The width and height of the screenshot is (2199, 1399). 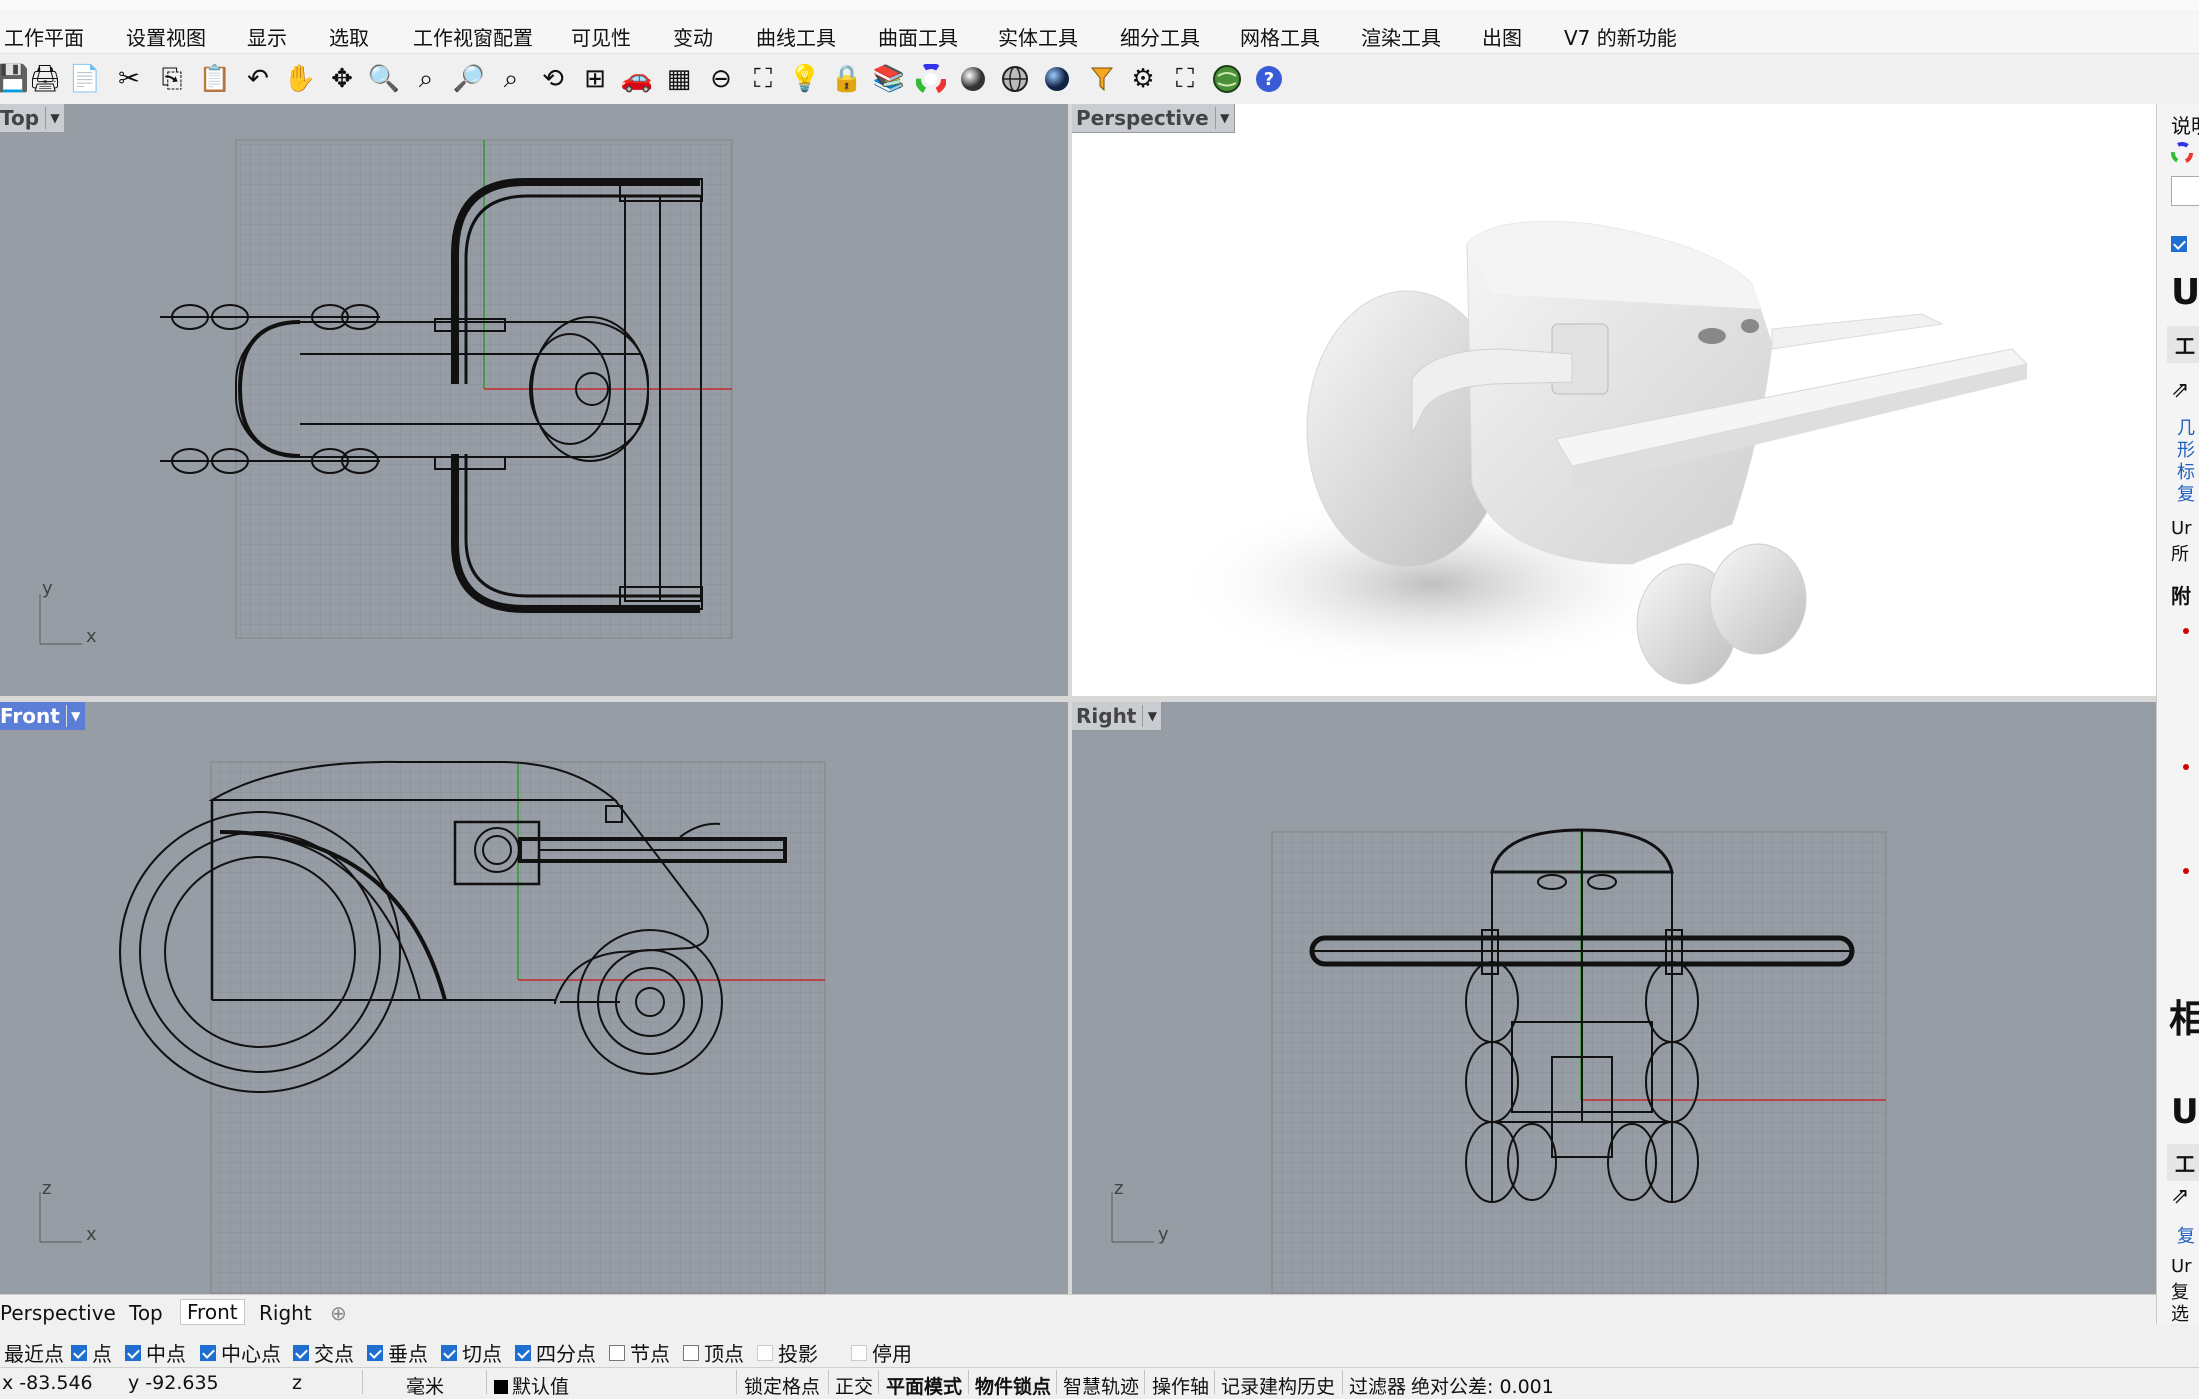 I want to click on menu-item-display: 显示, so click(x=267, y=36).